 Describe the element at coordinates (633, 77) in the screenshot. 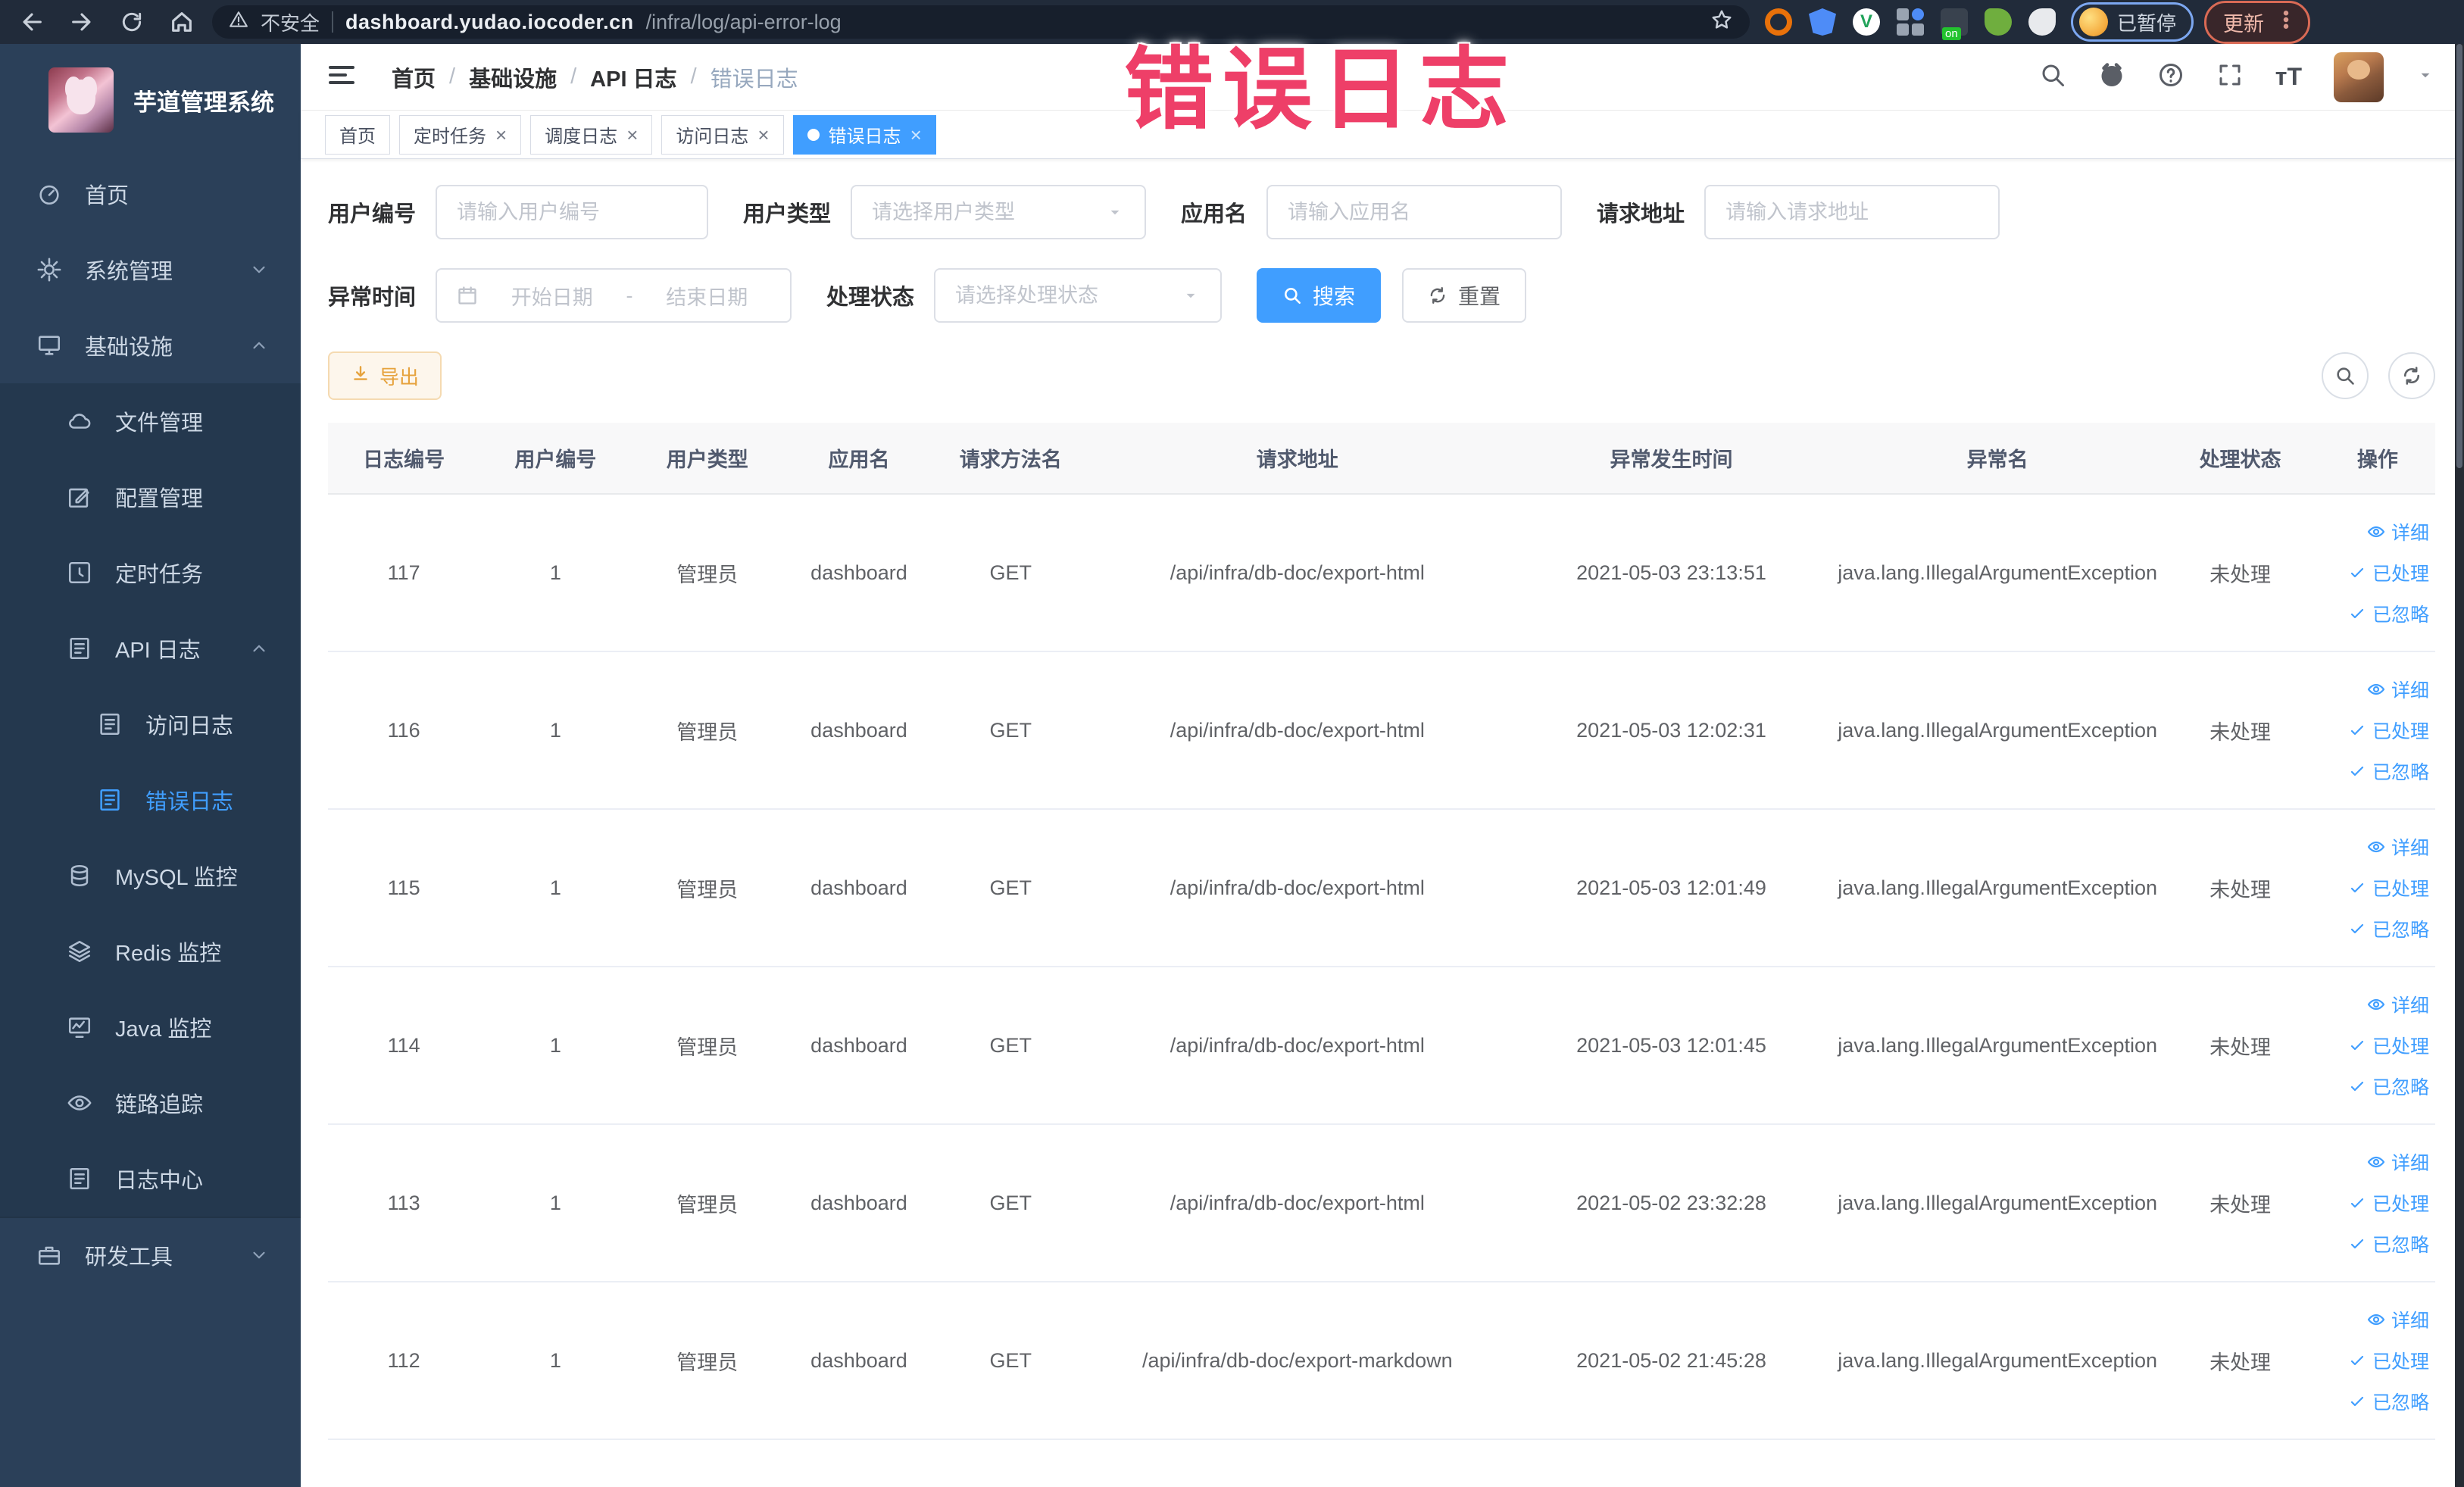

I see `breadcrumb-item: API 日志` at that location.